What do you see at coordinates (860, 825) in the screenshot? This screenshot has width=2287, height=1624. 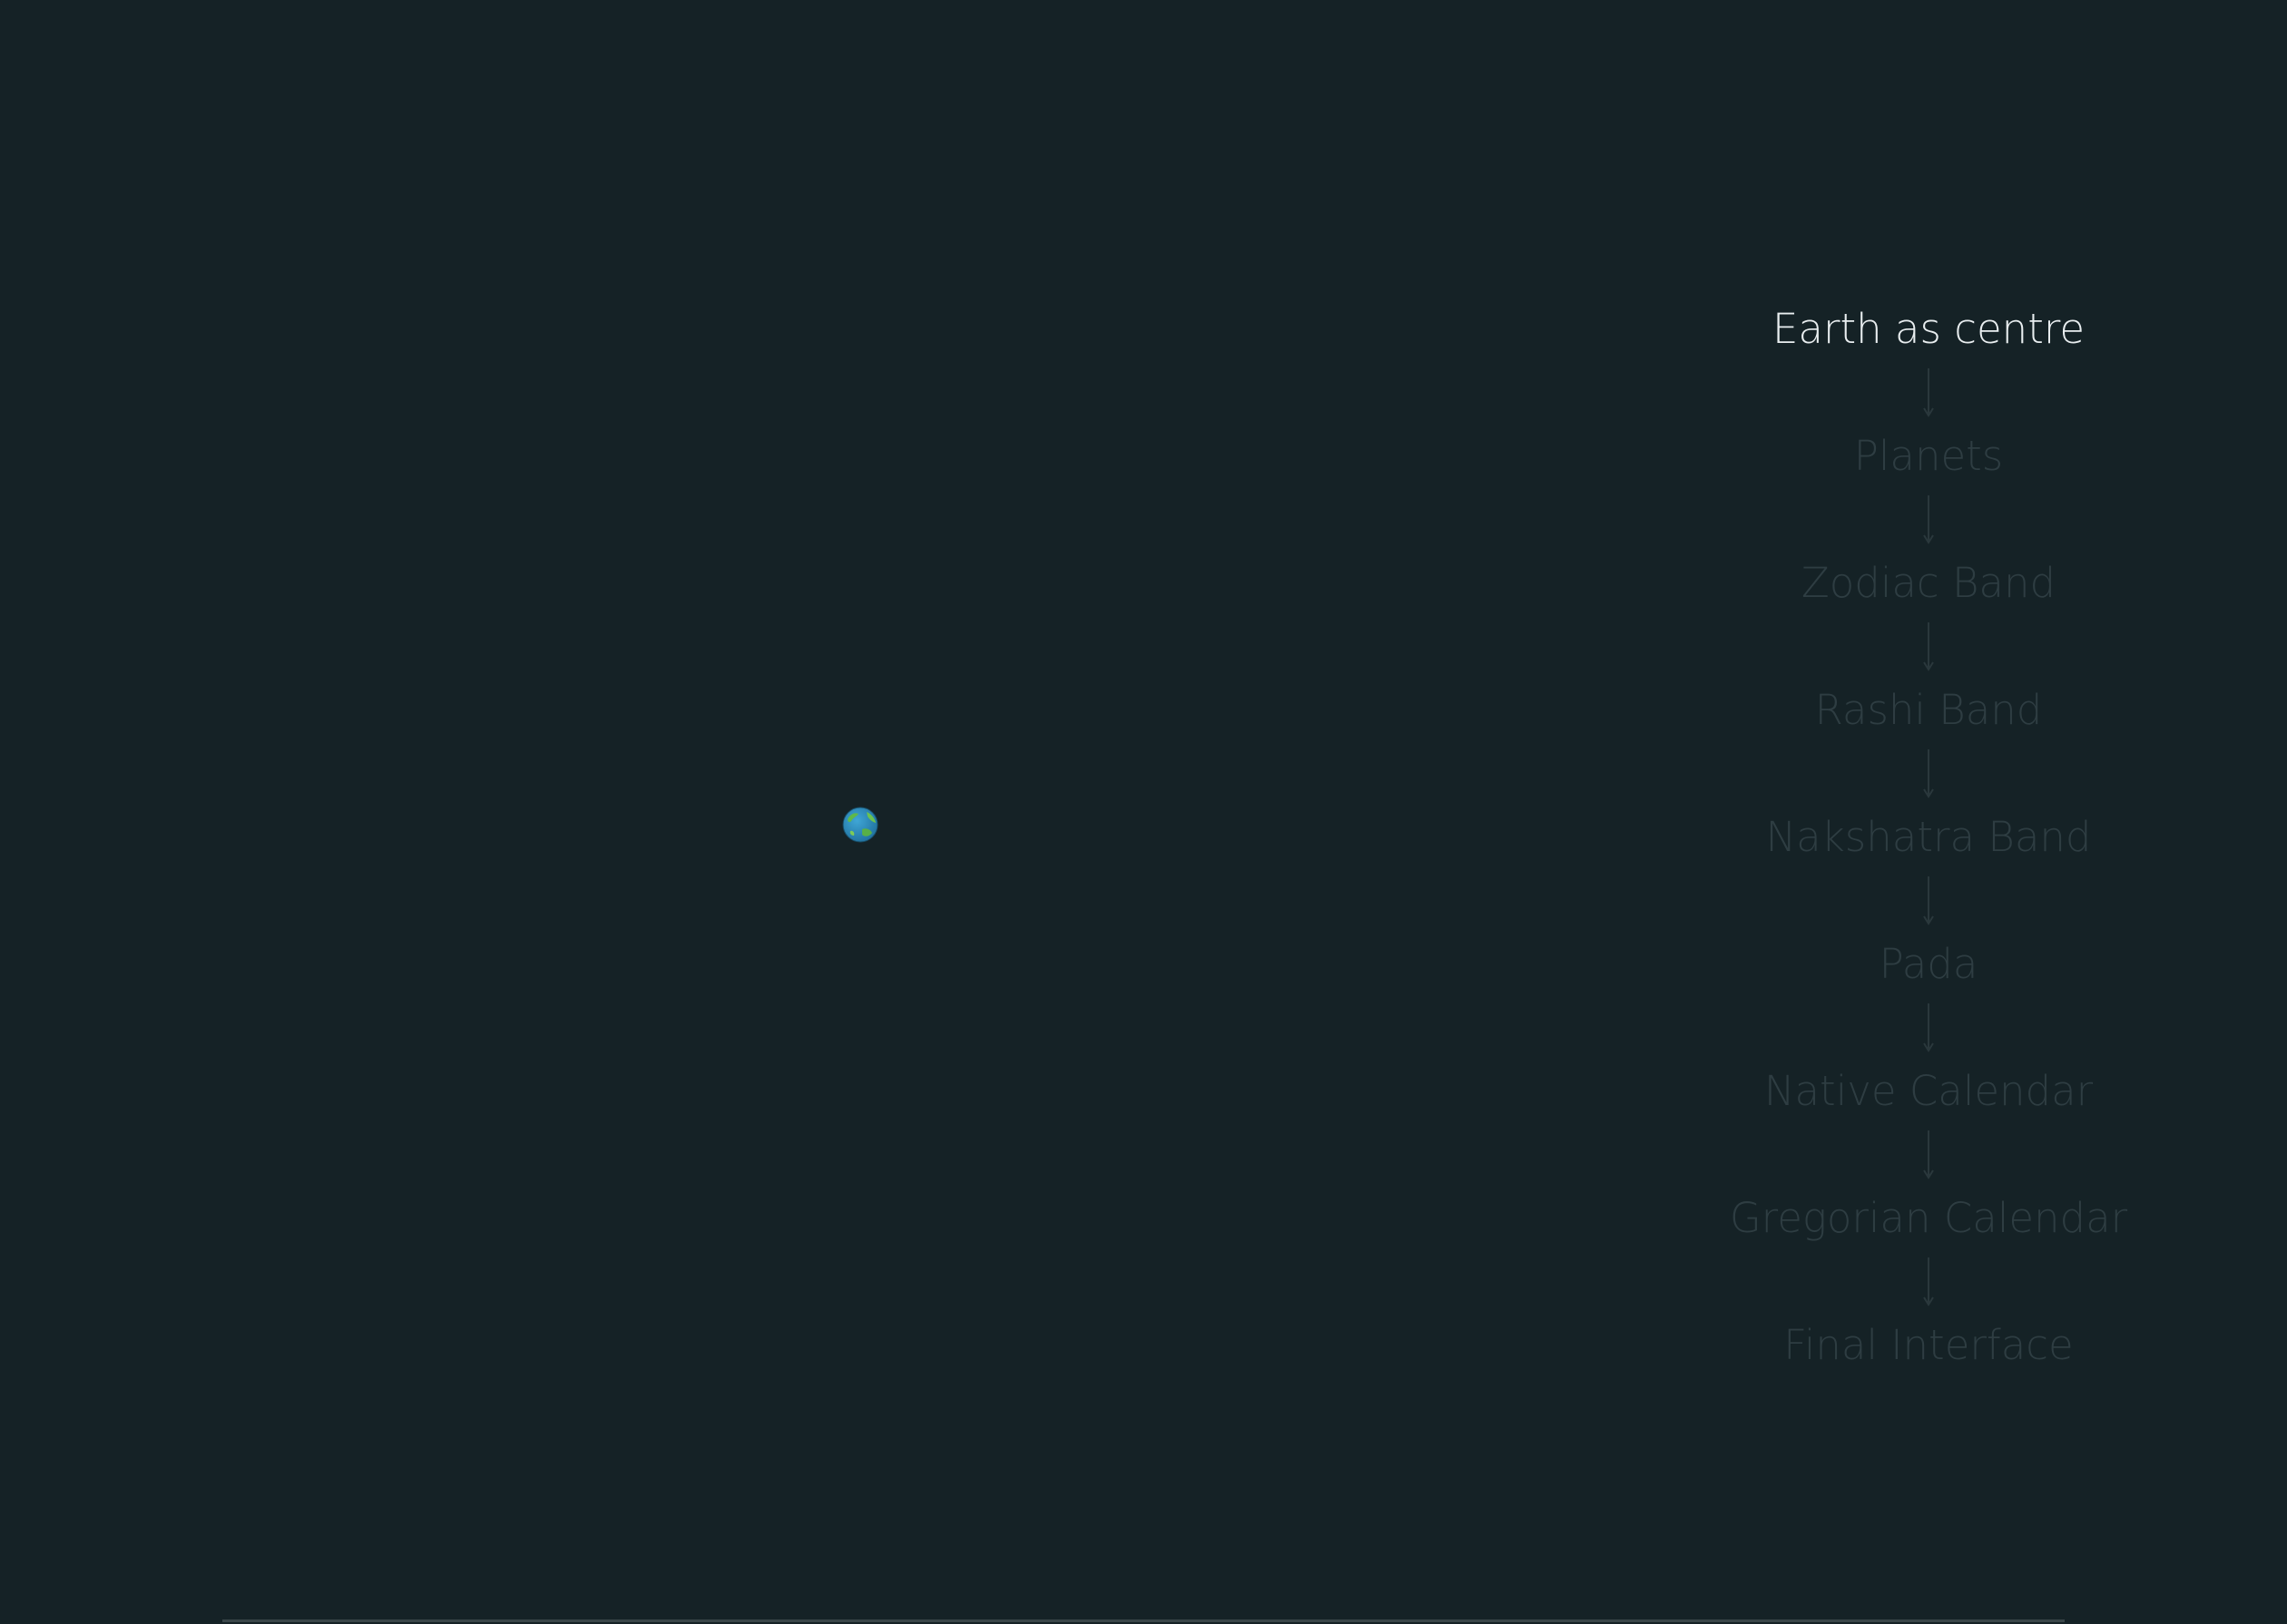 I see `earth-globe-icon` at bounding box center [860, 825].